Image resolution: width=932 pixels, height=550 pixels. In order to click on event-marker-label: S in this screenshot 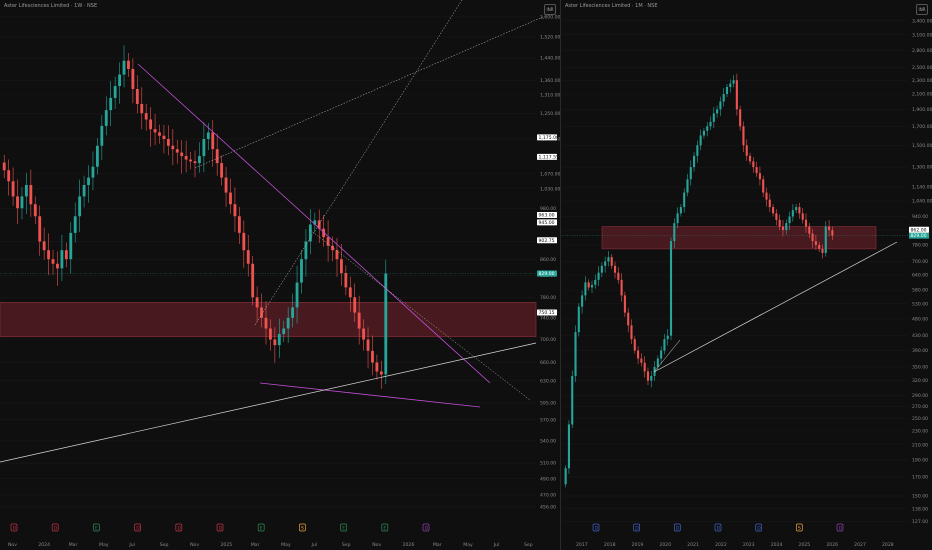, I will do `click(302, 529)`.